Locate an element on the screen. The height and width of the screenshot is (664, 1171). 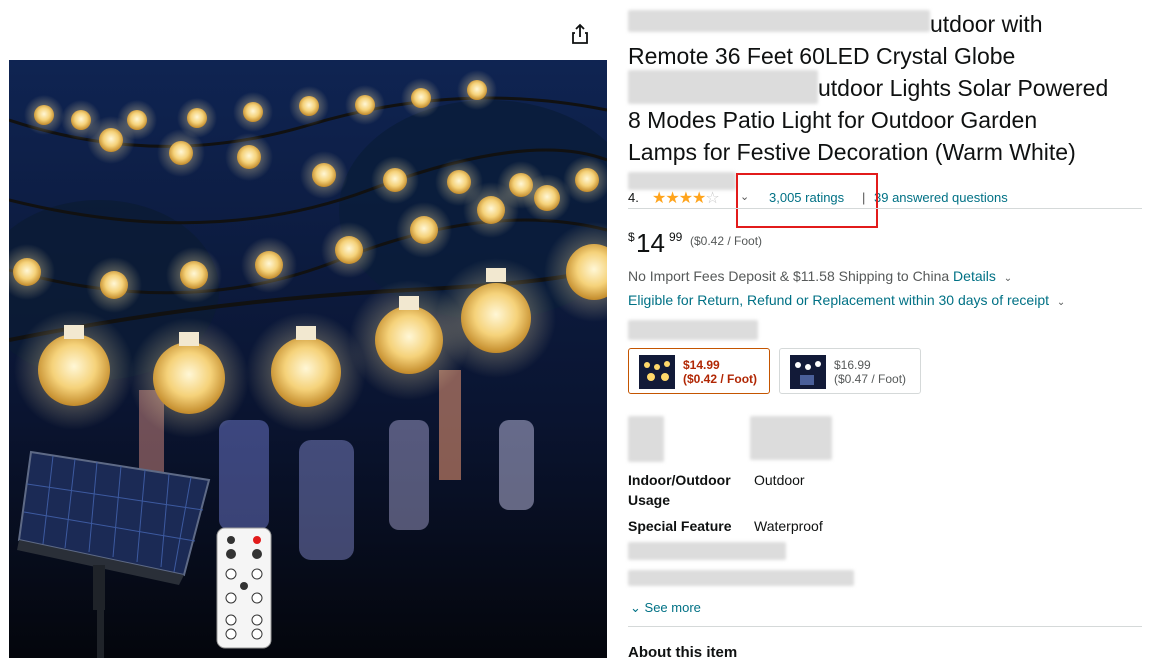
price-per-unit: ($0.42 / Foot) is located at coordinates (726, 241).